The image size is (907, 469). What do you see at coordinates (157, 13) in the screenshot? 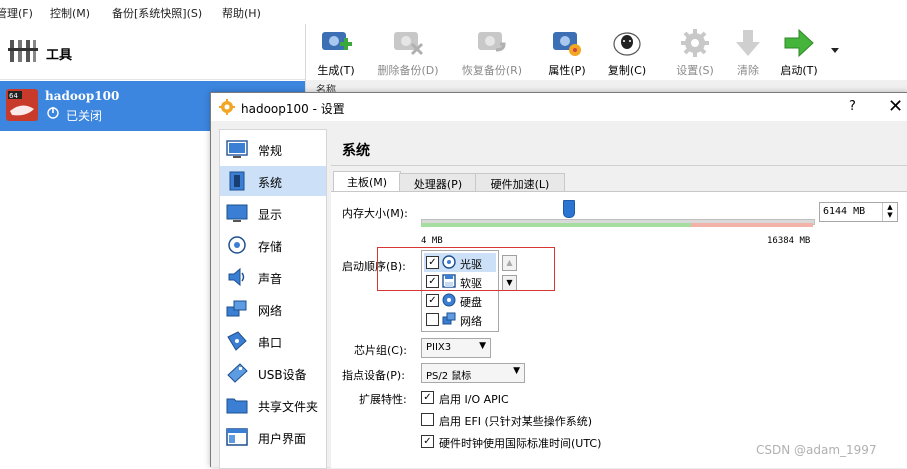
I see `menu-snapshot: 备份[系统快照](S)` at bounding box center [157, 13].